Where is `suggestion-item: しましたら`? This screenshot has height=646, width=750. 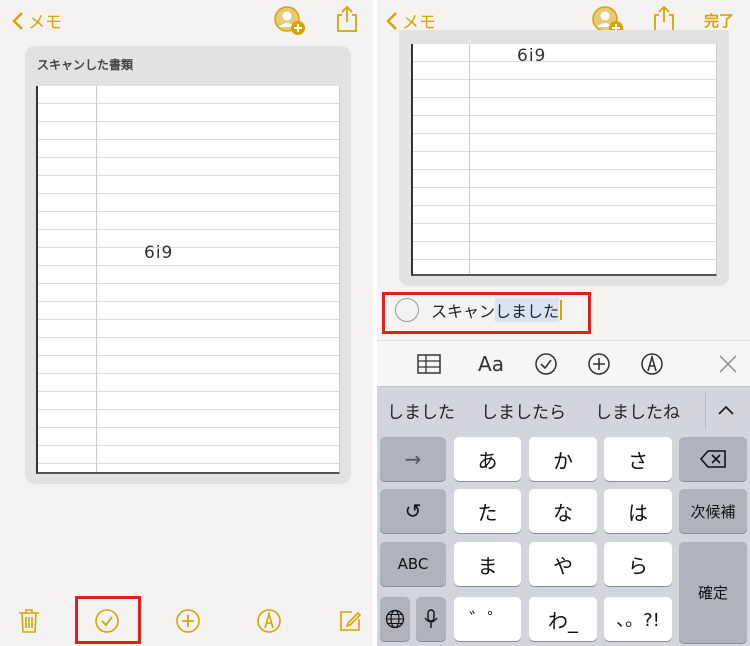
suggestion-item: しましたら is located at coordinates (523, 410).